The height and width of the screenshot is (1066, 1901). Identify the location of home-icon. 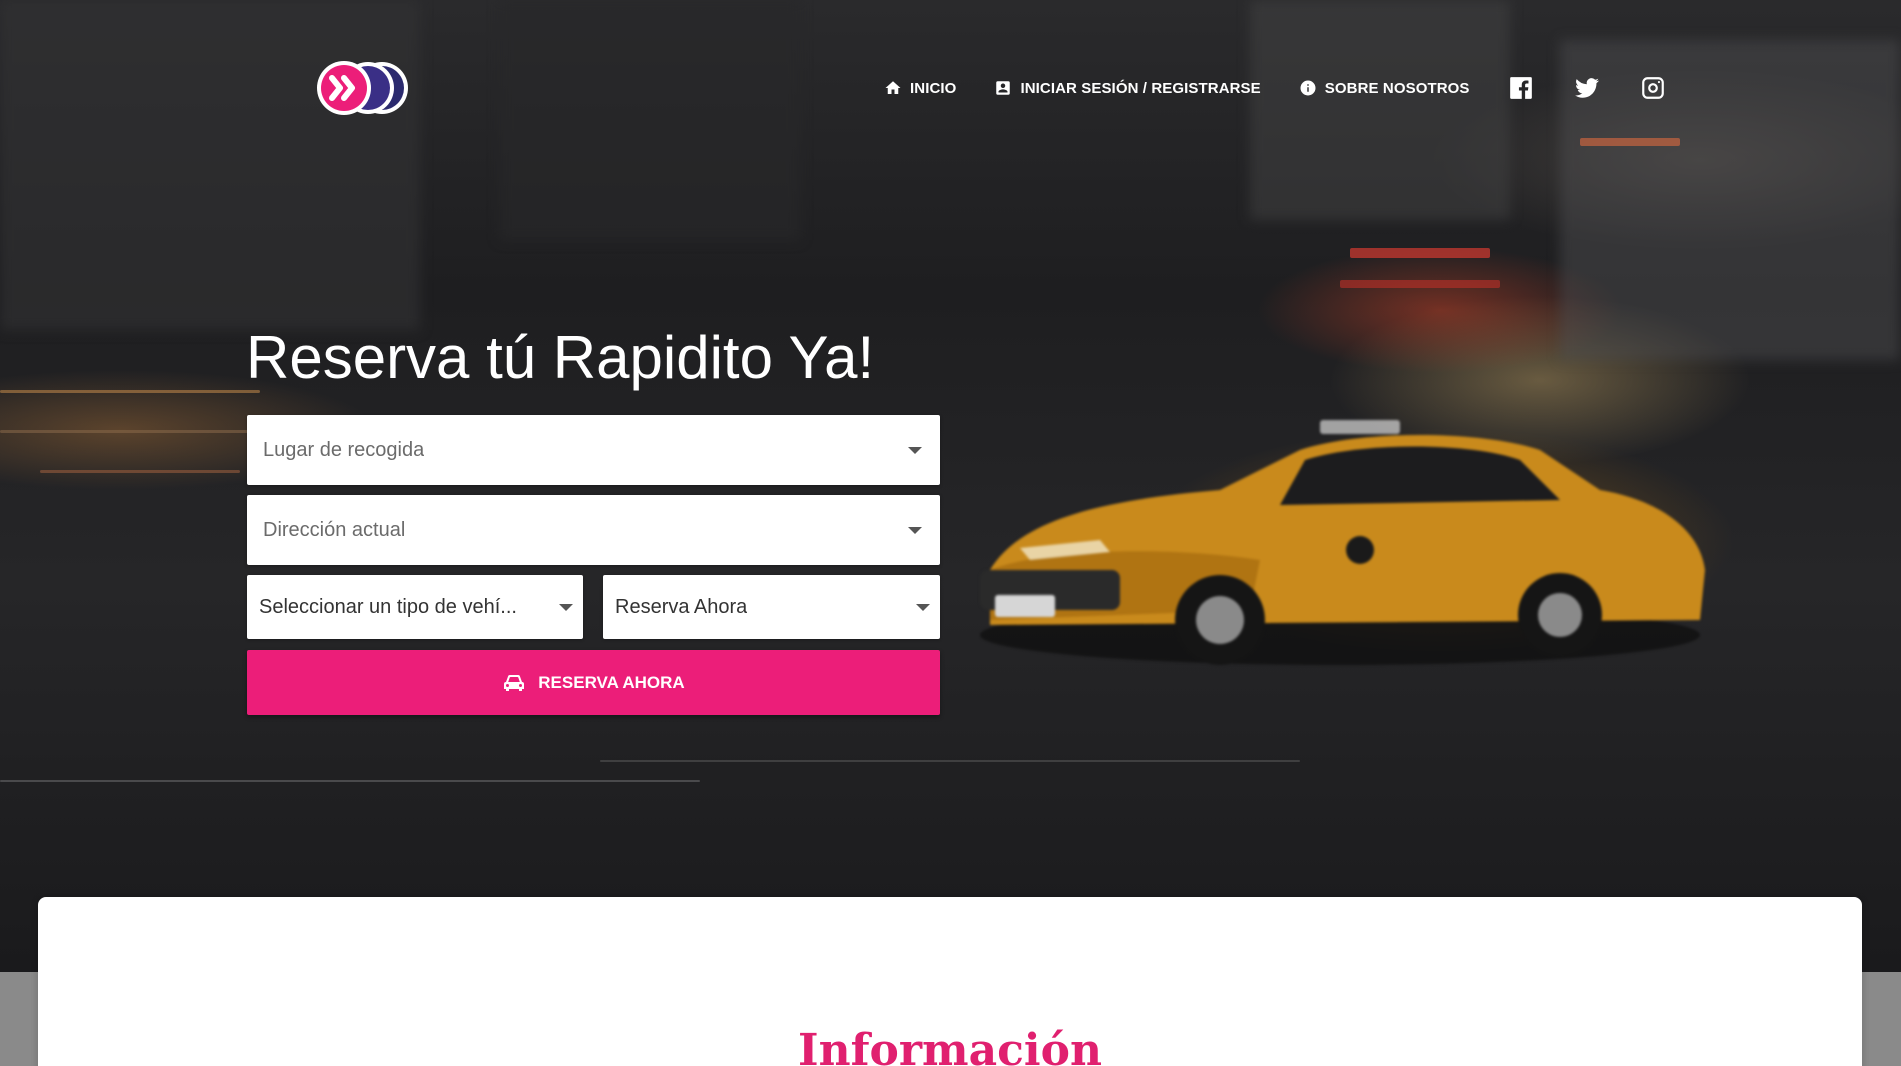
(893, 87).